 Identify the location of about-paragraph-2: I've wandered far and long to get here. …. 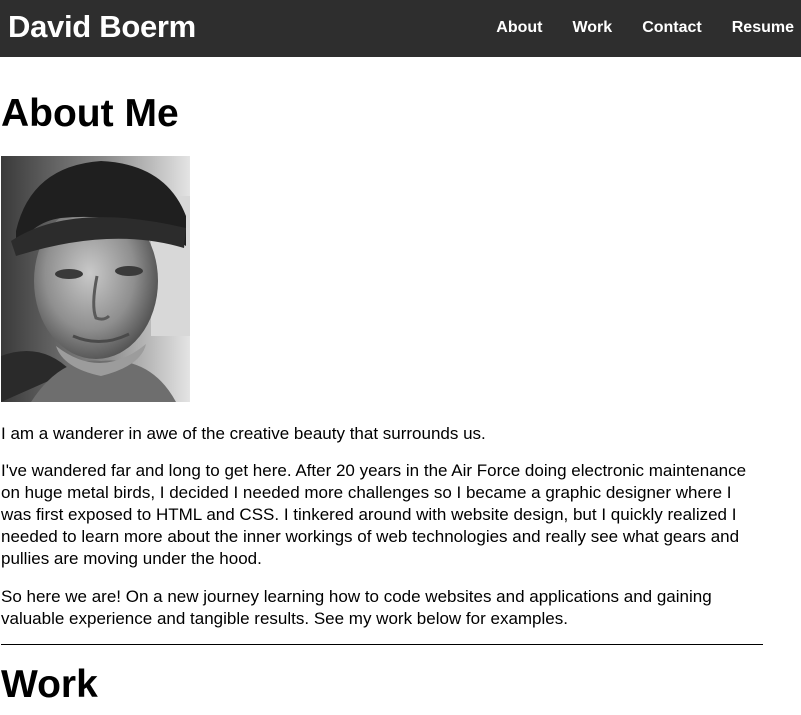
(374, 514).